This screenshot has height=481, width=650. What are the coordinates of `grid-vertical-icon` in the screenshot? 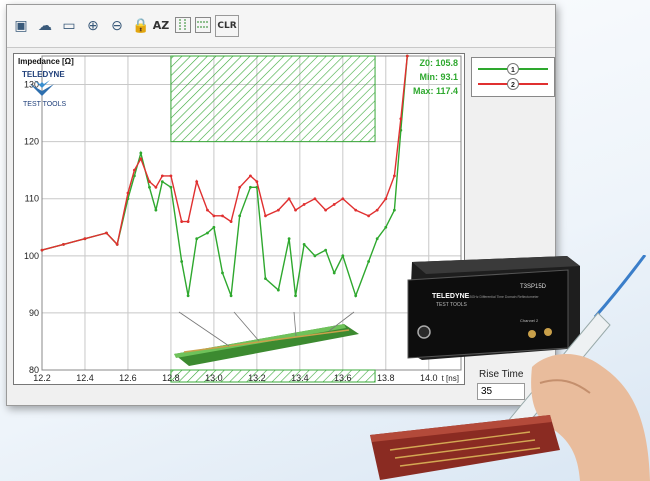 It's located at (183, 25).